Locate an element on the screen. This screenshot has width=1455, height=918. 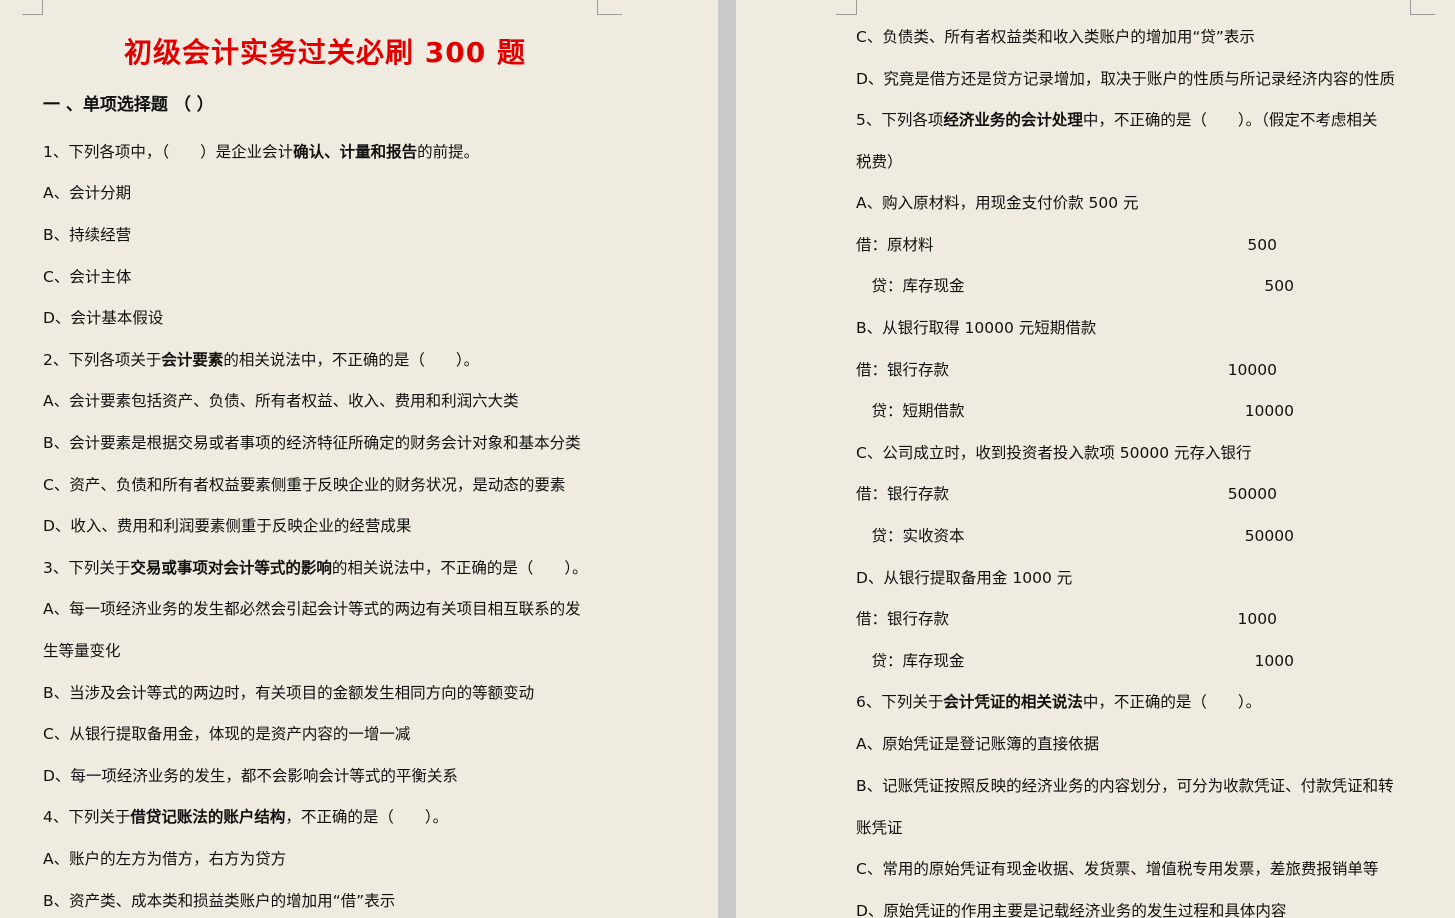
text-line: C、常用的原始凭证有现金收据、发货票、增值税专用发票，差旅费报销单等 is located at coordinates (1117, 869).